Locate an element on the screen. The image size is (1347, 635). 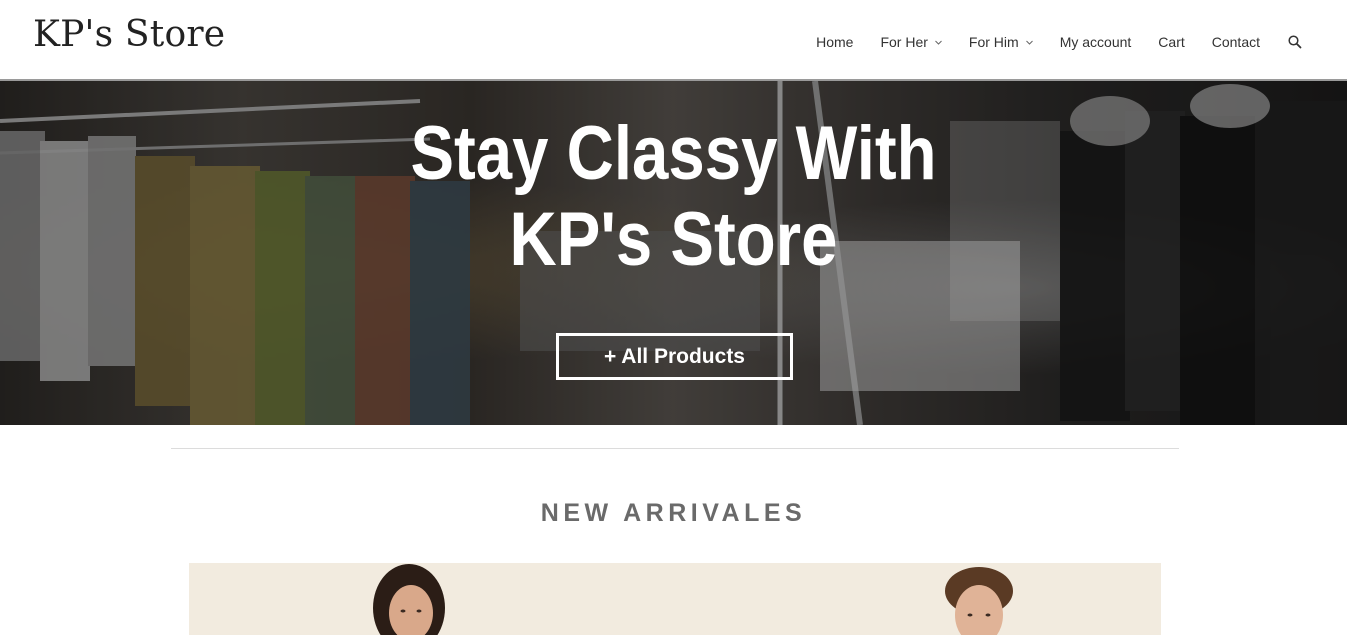
nav-item-for-him: For Him is located at coordinates (1001, 42).